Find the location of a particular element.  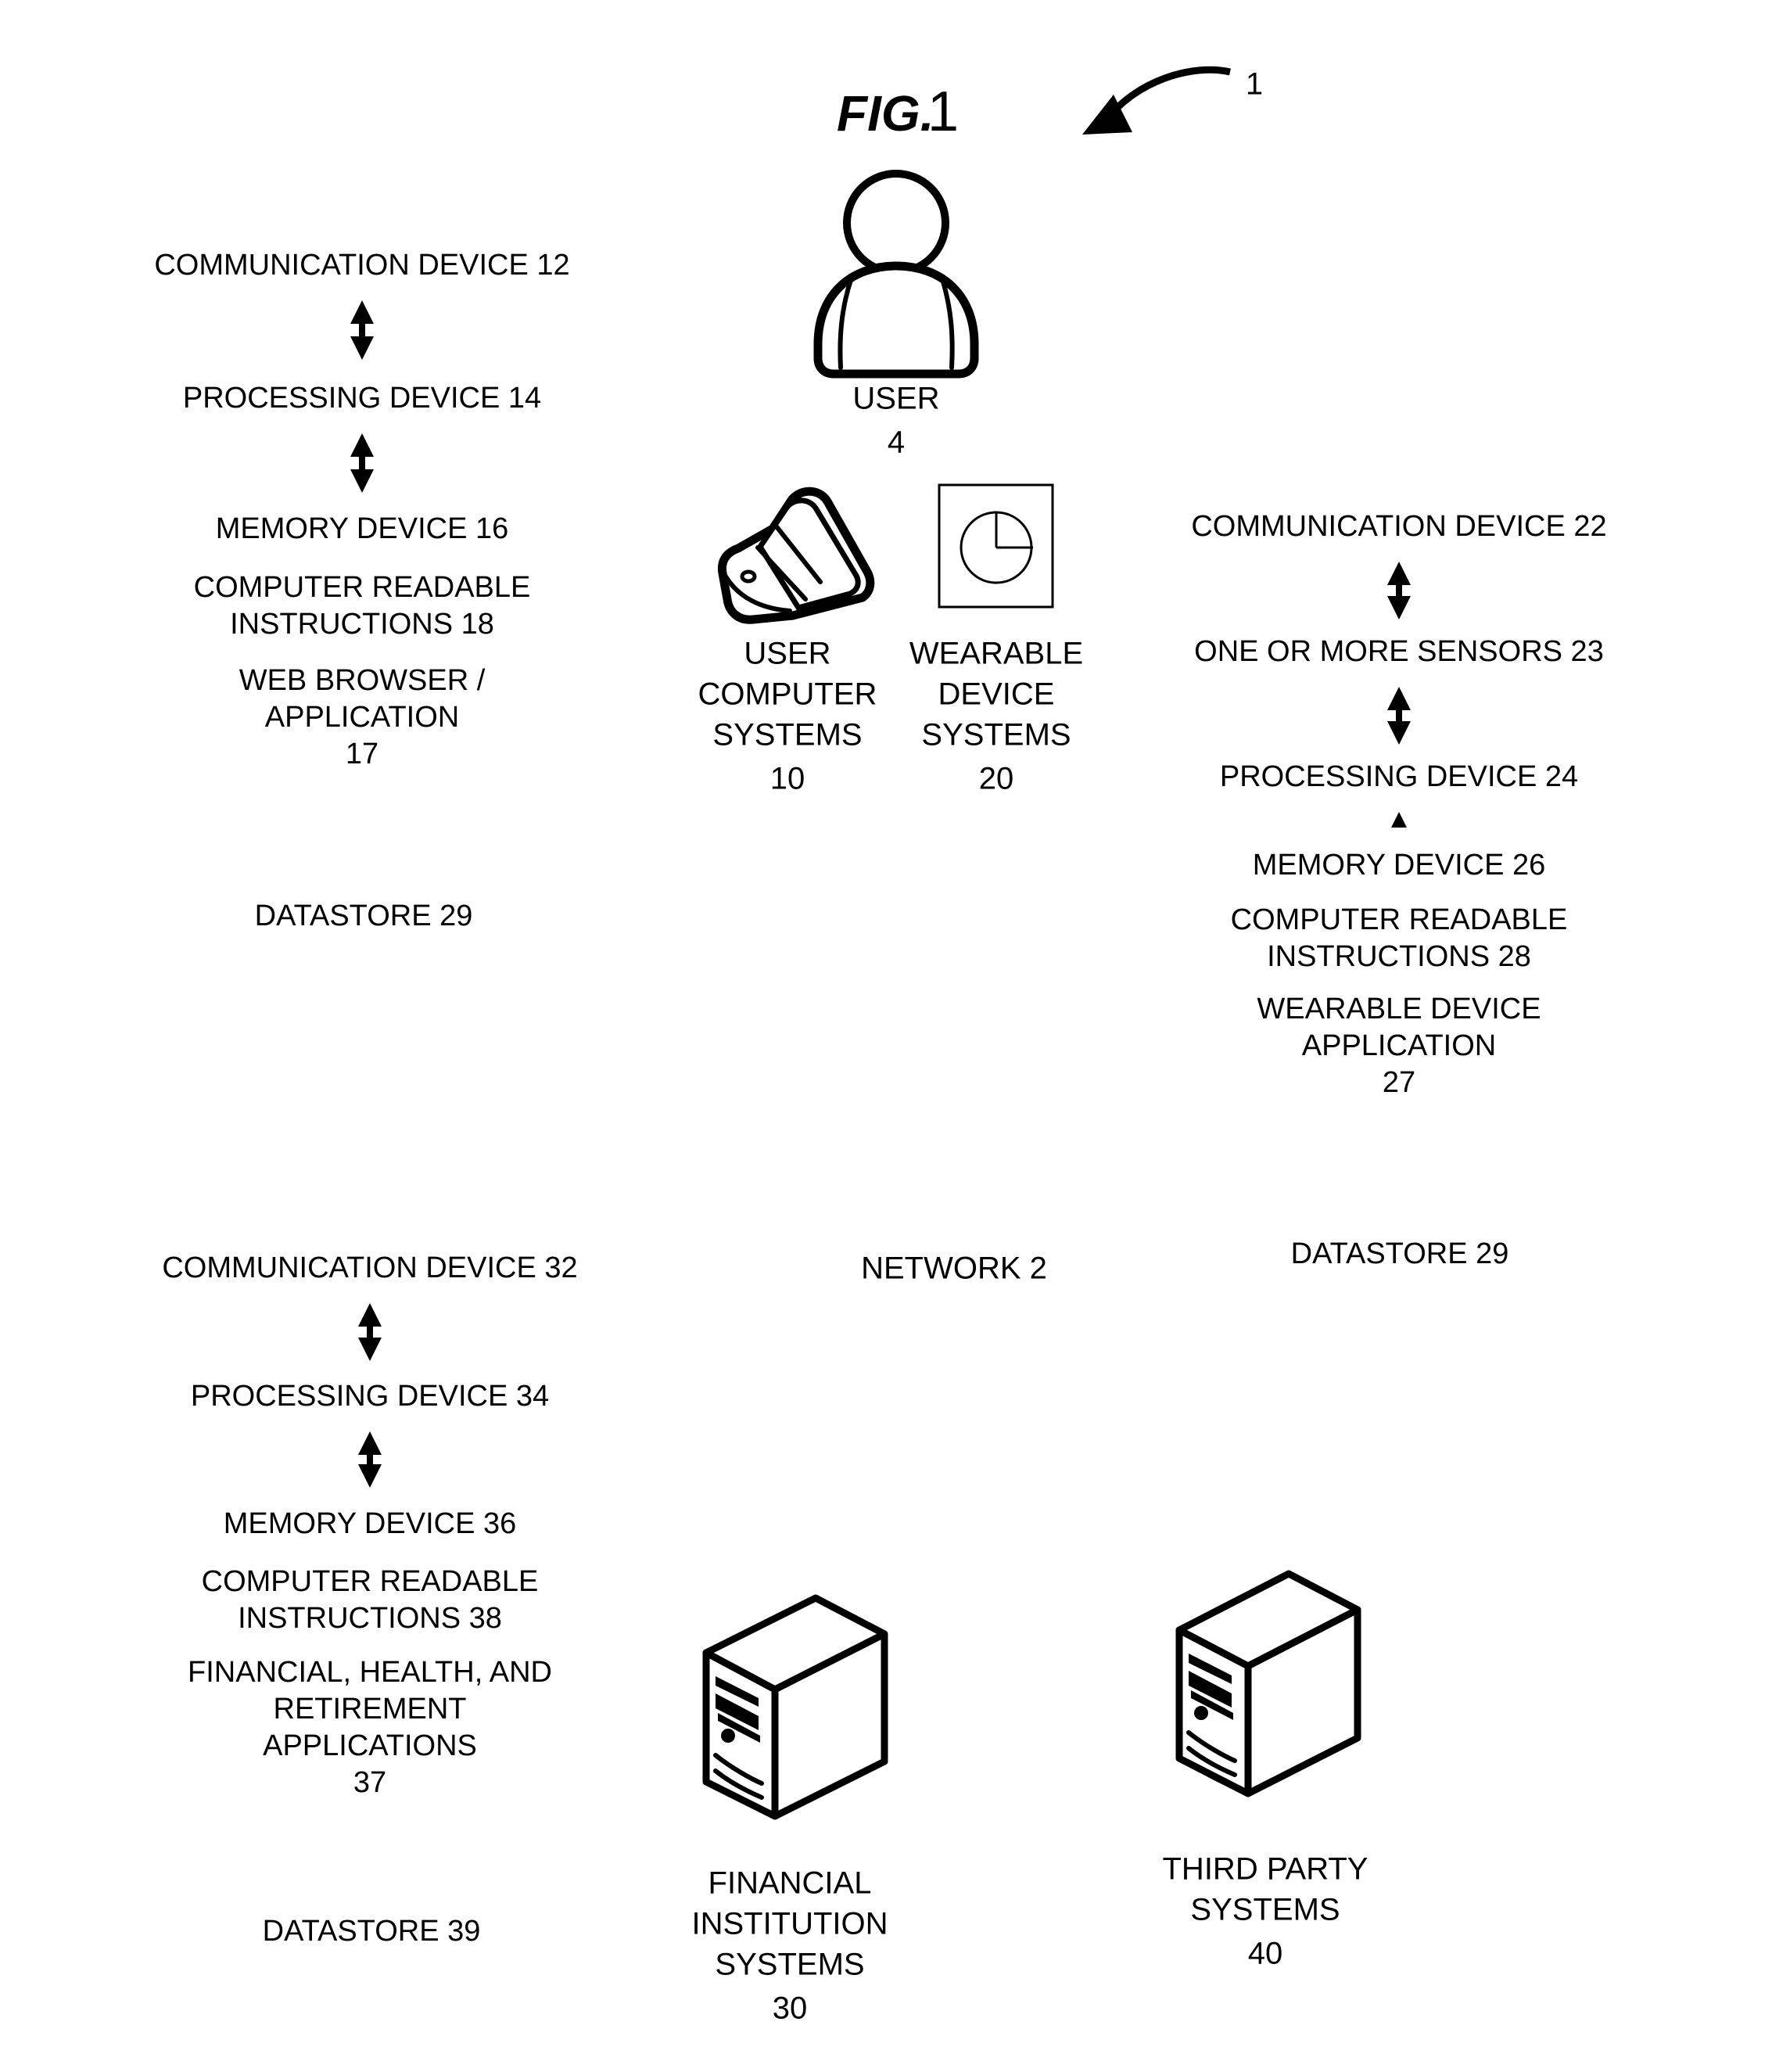

wearable-device-systems-line1: WEARABLE is located at coordinates (996, 654).